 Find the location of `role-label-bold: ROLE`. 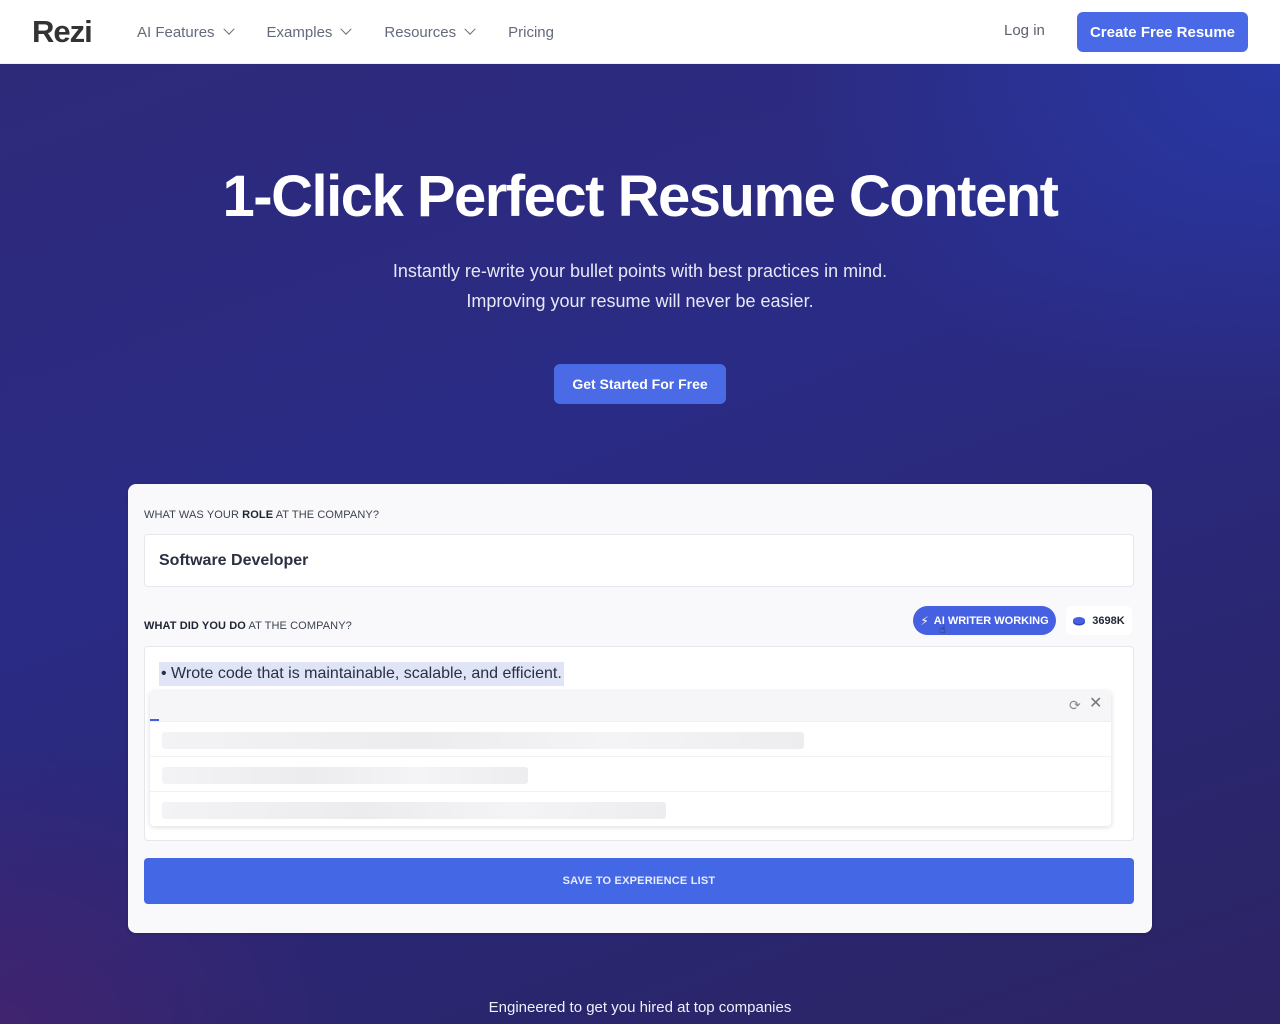

role-label-bold: ROLE is located at coordinates (258, 515).